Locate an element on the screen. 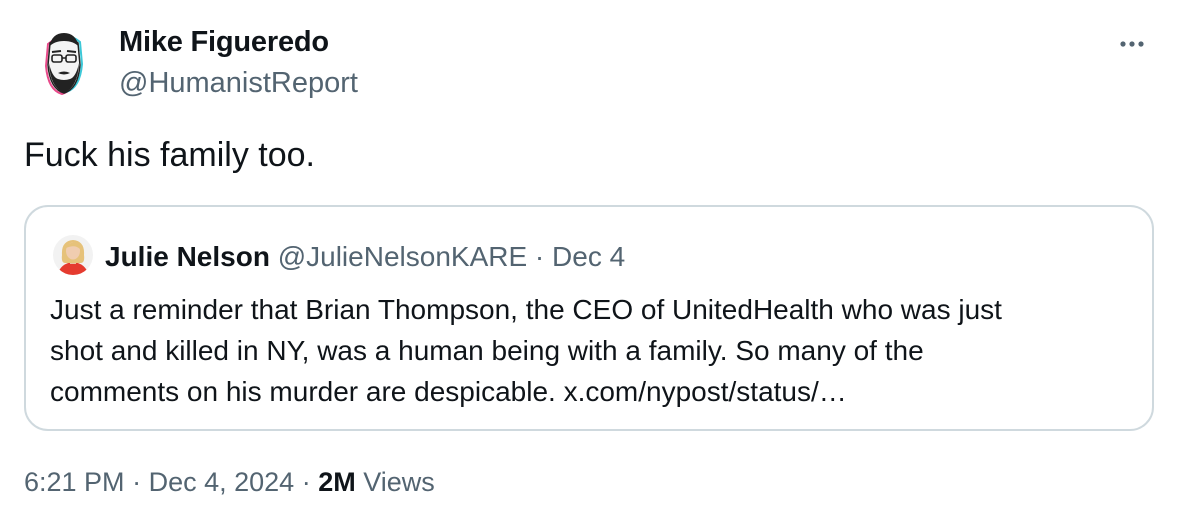 This screenshot has width=1182, height=530. quoted-author-avatar is located at coordinates (73, 255).